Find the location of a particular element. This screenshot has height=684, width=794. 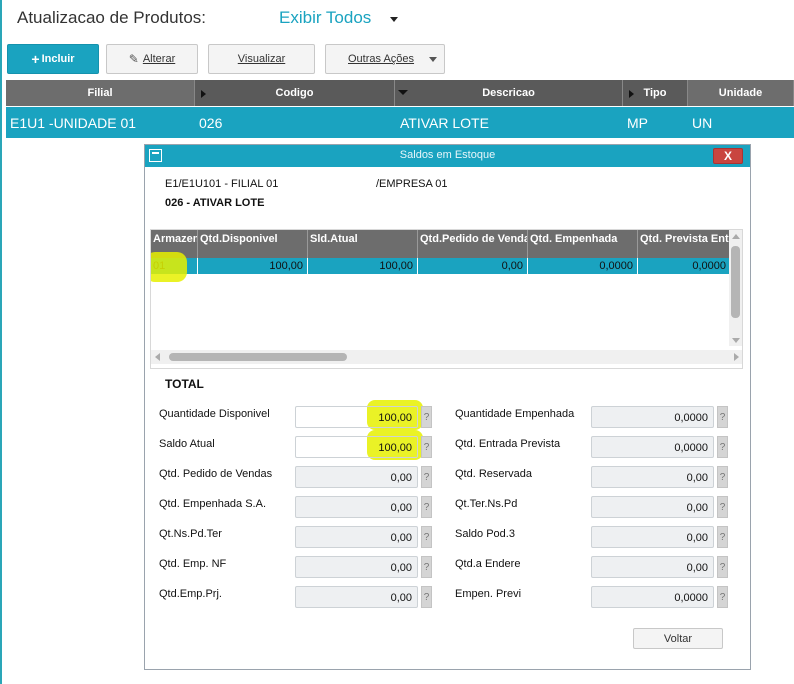

column-header-codigo: Codigo is located at coordinates (295, 93).